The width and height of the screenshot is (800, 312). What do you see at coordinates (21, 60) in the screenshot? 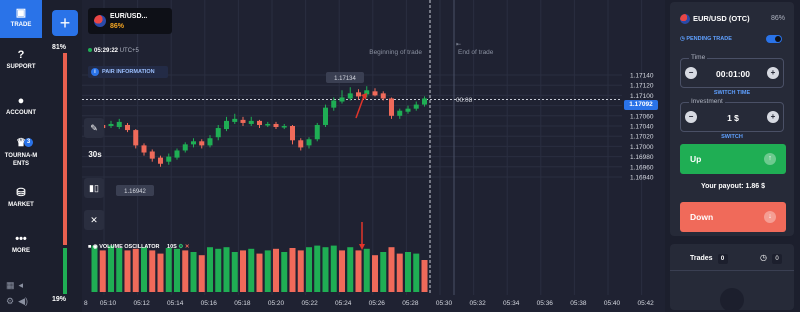
I see `nav-support: ? SUPPORT` at bounding box center [21, 60].